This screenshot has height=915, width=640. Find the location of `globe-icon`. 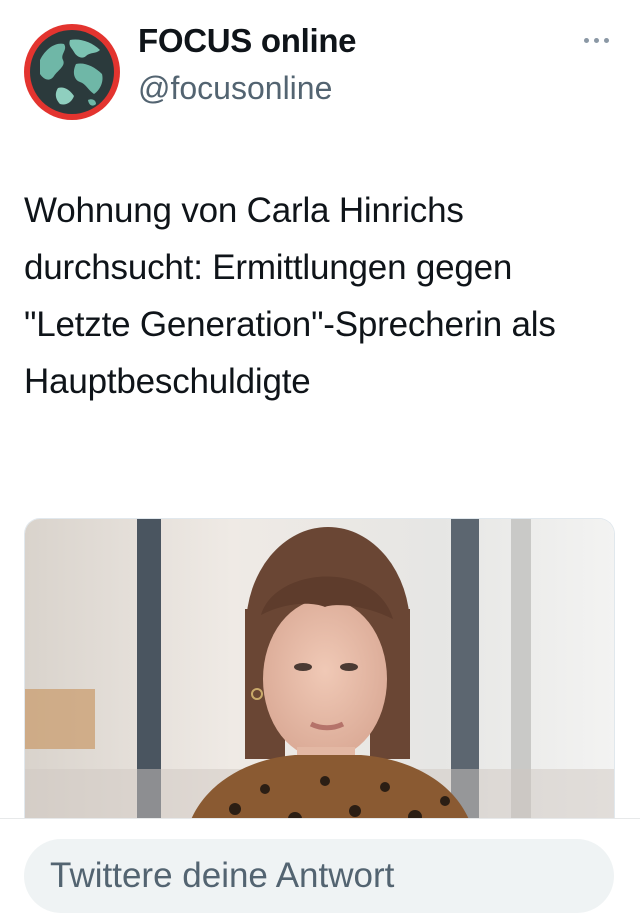

globe-icon is located at coordinates (72, 72).